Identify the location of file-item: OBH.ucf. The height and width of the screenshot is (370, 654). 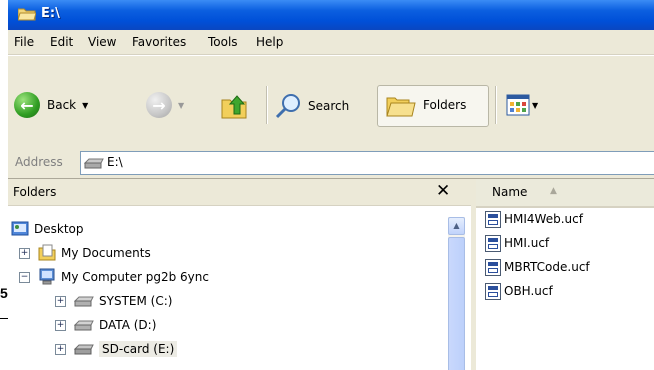
(519, 291).